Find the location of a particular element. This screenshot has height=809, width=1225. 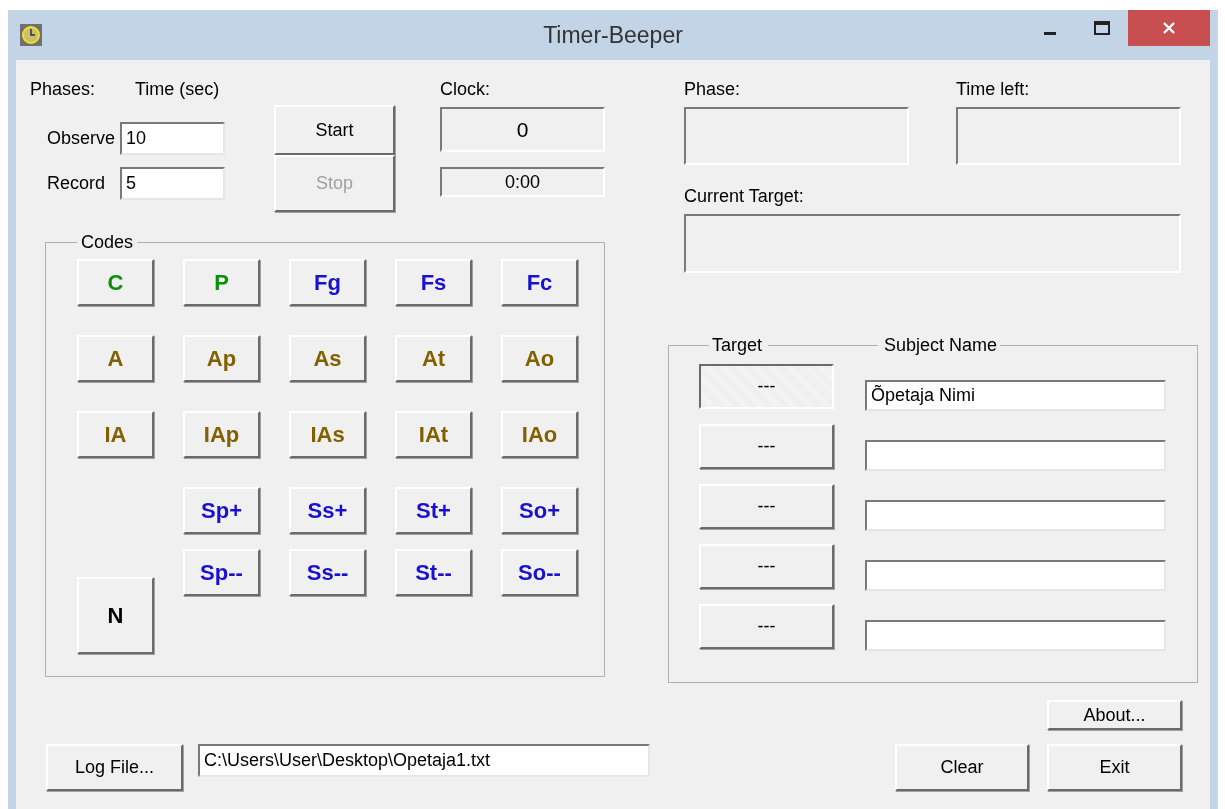

phases-label: Phases: is located at coordinates (63, 89).